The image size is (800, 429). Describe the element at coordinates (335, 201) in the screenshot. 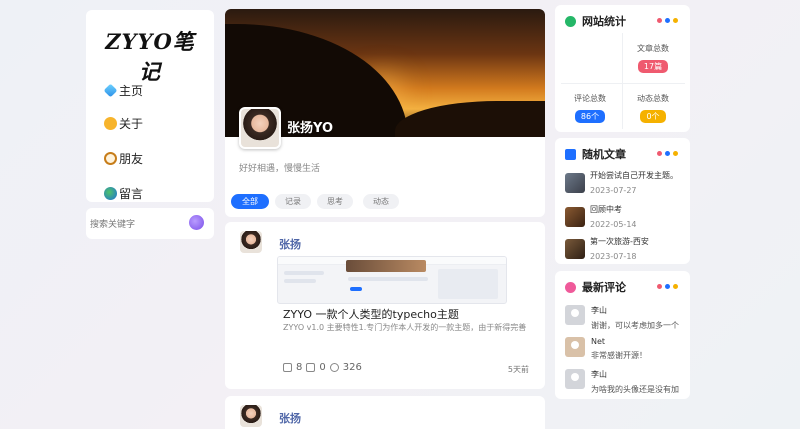

I see `tab-thoughts: 思考` at that location.